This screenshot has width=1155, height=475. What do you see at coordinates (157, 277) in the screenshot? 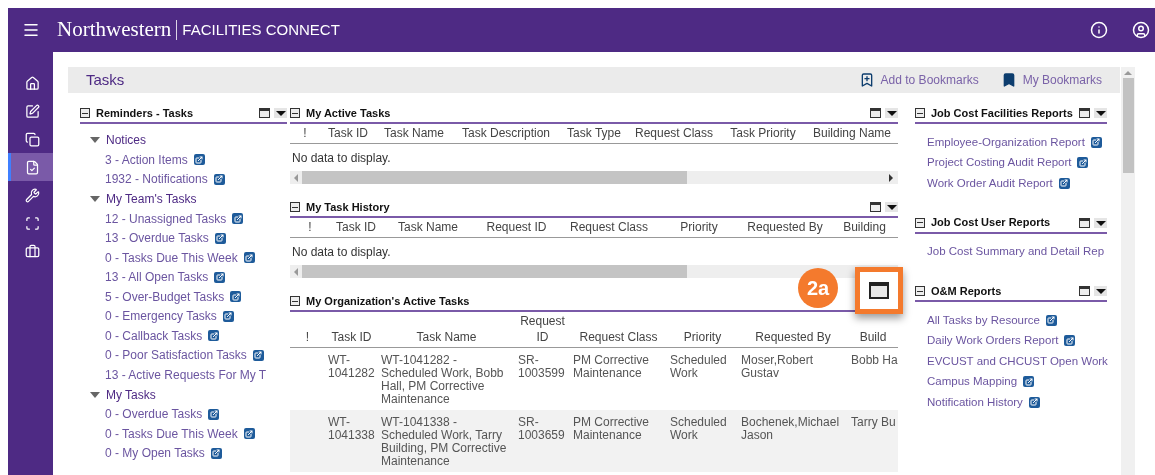
I see `task-count-link: 13 - All Open Tasks` at bounding box center [157, 277].